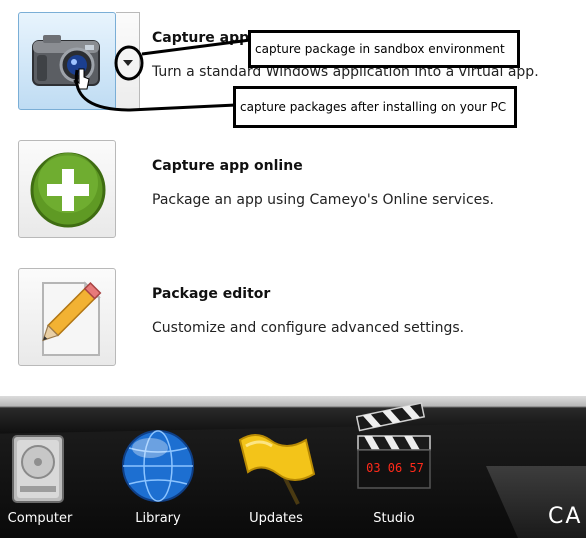  I want to click on dock-label-studio: Studio, so click(394, 518).